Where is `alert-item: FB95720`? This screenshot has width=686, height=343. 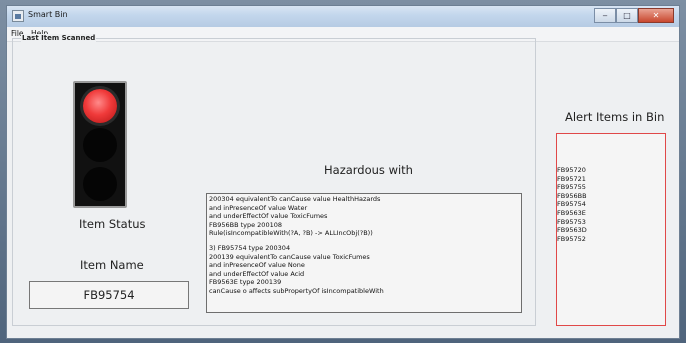
alert-item: FB95720 is located at coordinates (572, 170).